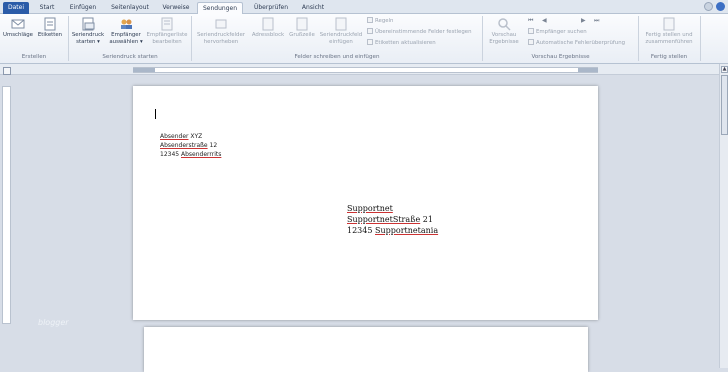 The width and height of the screenshot is (728, 372). What do you see at coordinates (271, 8) in the screenshot?
I see `tab-ueberpruefen: Überprüfen` at bounding box center [271, 8].